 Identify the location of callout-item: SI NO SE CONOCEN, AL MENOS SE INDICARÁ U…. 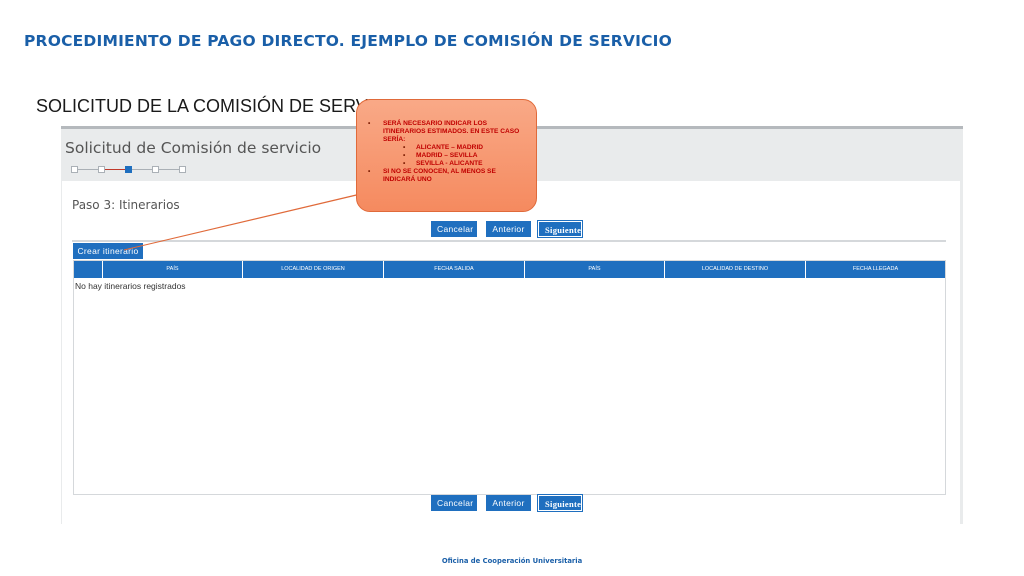
(446, 176).